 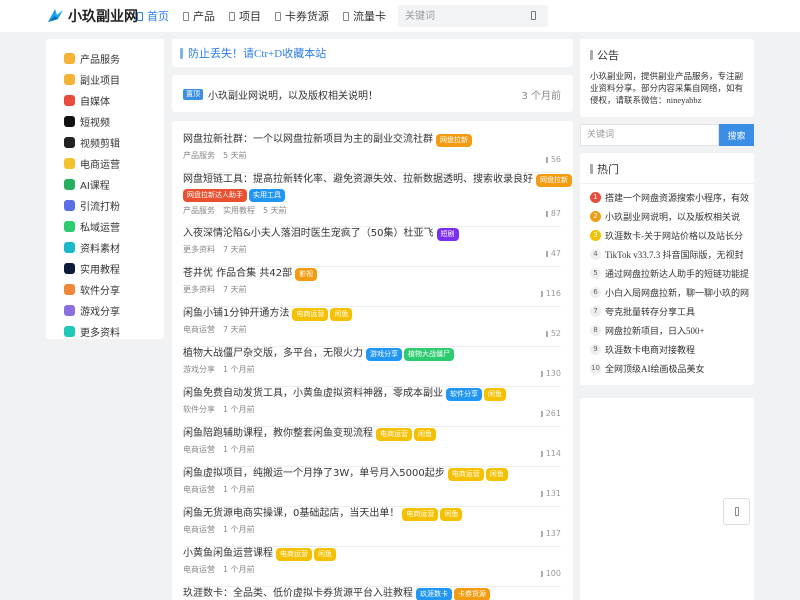 I want to click on search-icon, so click(x=533, y=15).